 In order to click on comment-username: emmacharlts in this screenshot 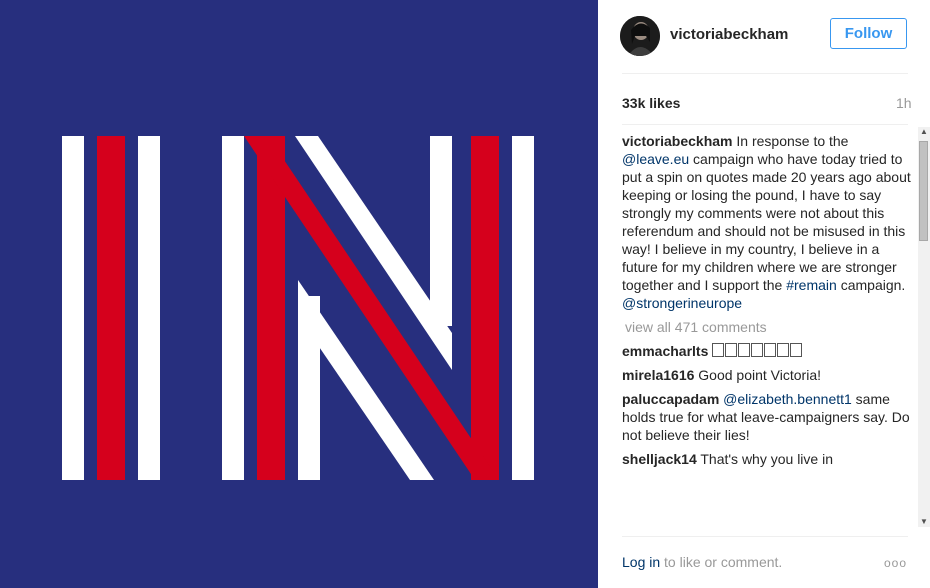, I will do `click(665, 351)`.